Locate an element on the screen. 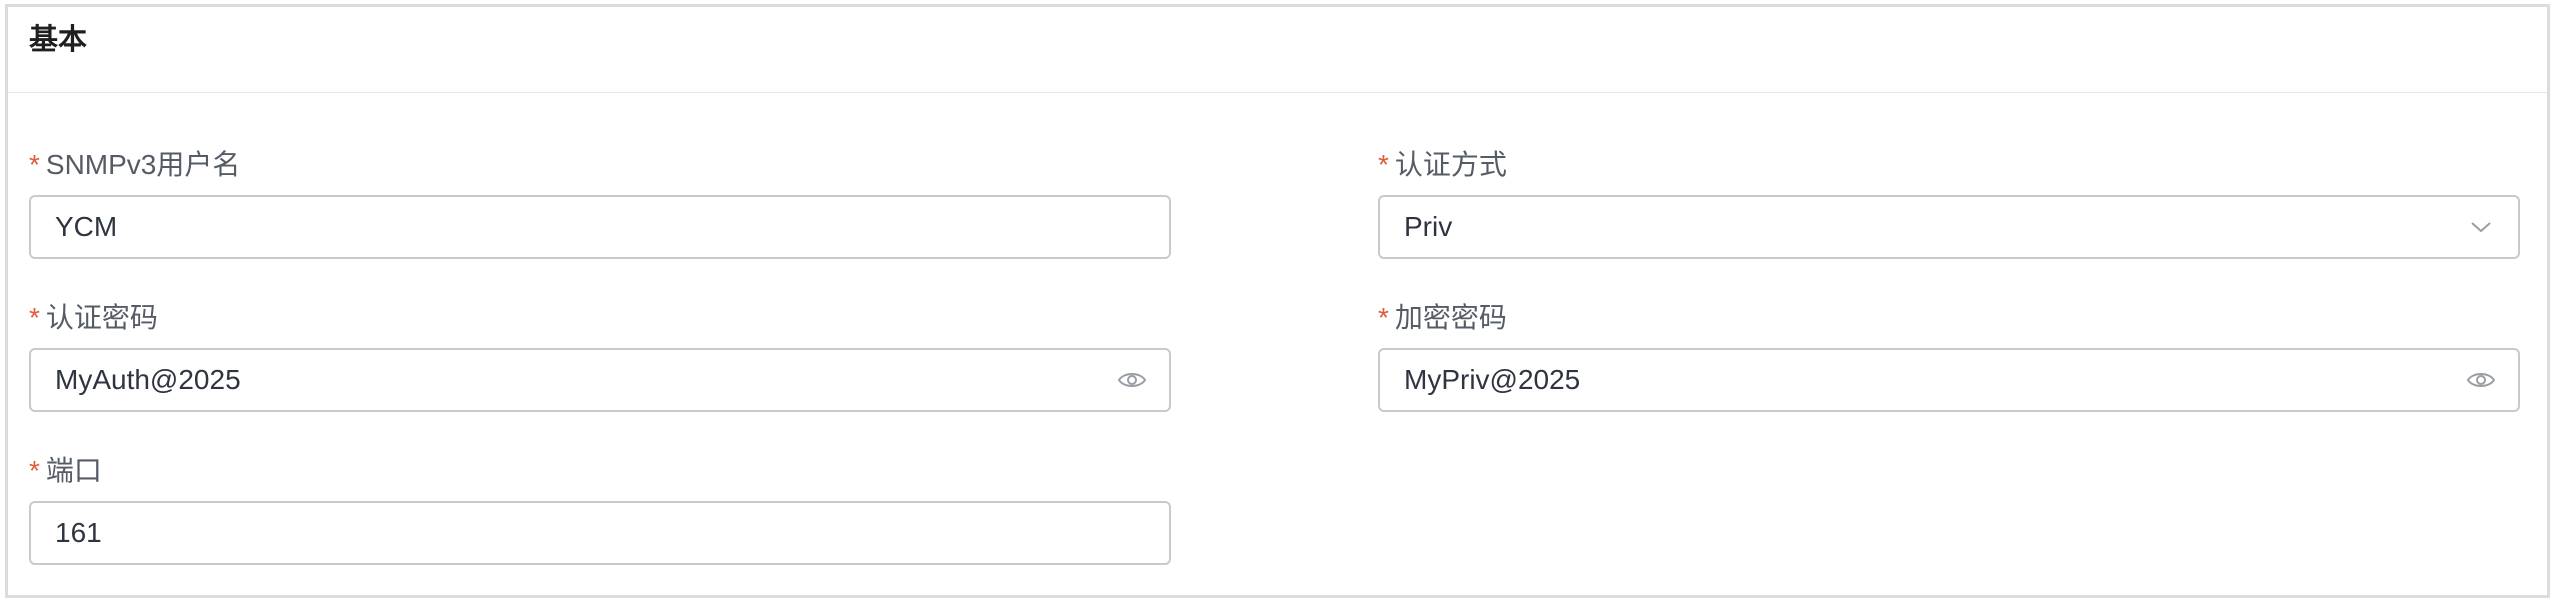 This screenshot has height=604, width=2555. auth-password-value: MyAuth@2025 is located at coordinates (148, 379).